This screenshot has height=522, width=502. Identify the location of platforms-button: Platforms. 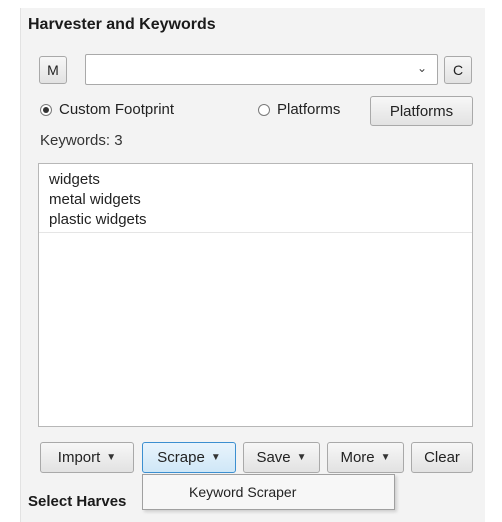
(421, 111).